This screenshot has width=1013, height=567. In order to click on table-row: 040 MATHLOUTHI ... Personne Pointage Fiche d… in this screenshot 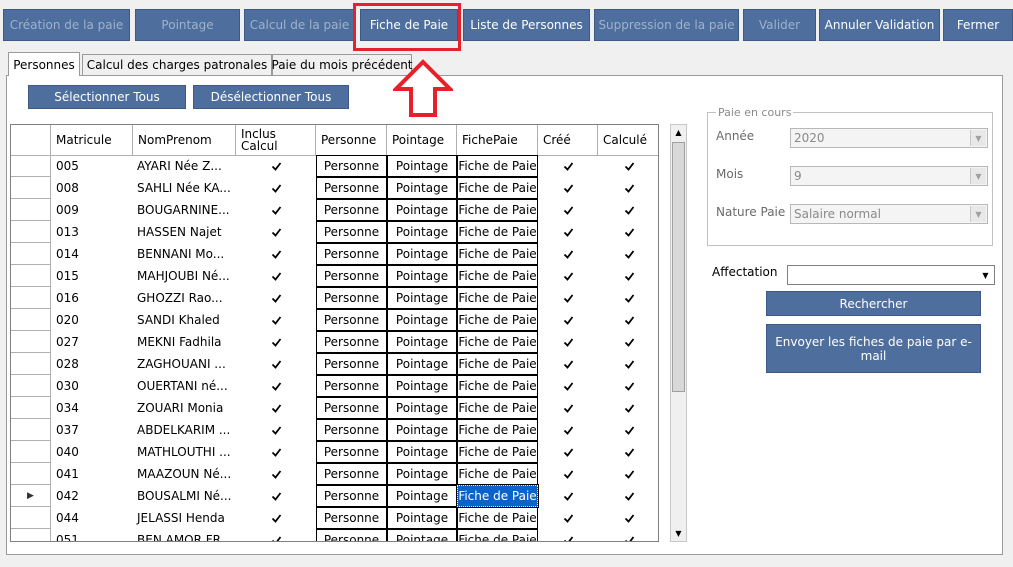, I will do `click(334, 452)`.